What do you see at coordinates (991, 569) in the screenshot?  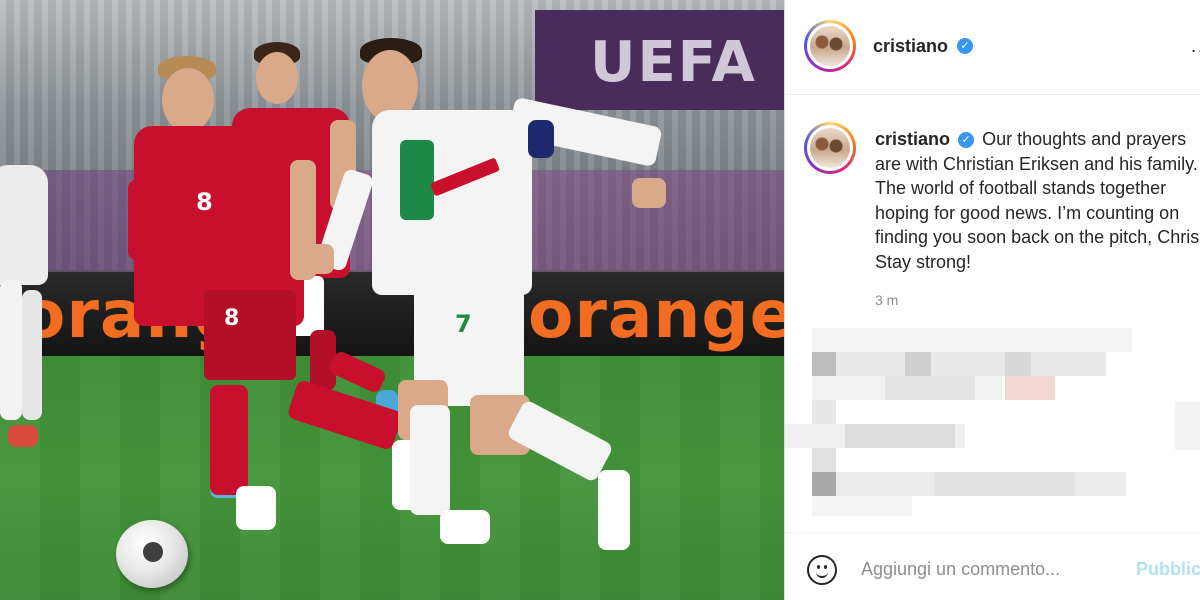 I see `comment-input` at bounding box center [991, 569].